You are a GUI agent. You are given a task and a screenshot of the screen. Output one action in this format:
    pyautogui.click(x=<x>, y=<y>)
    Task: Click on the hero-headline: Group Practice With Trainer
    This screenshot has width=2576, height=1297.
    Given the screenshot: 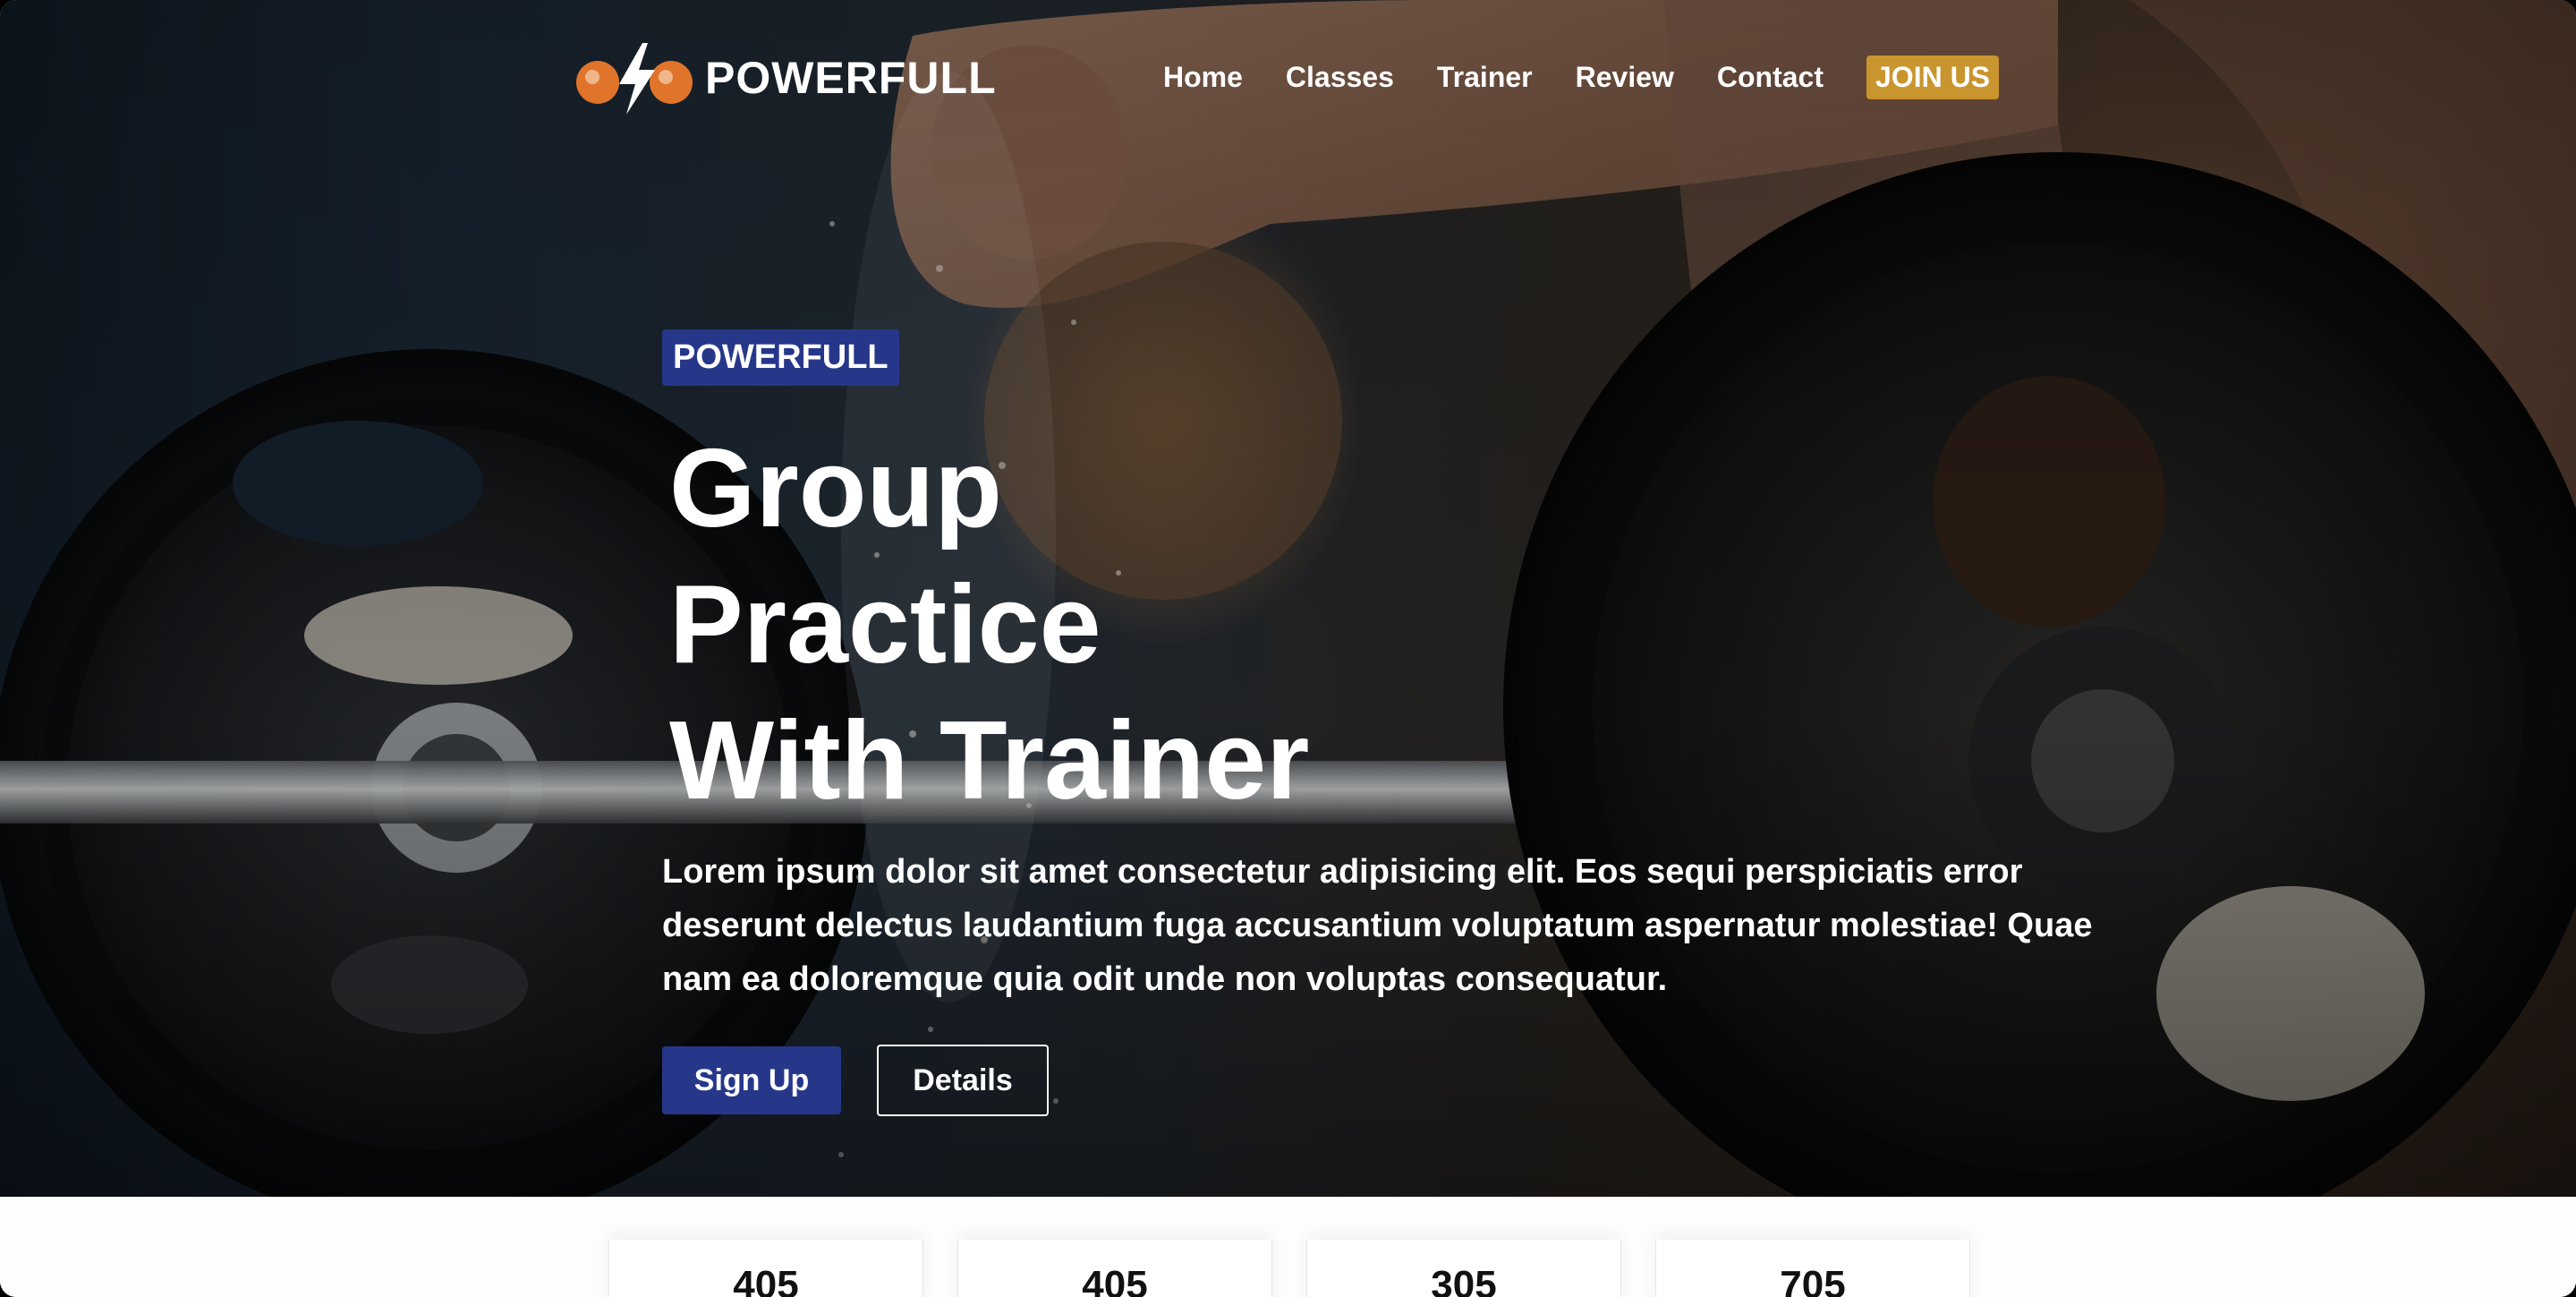 What is the action you would take?
    pyautogui.click(x=989, y=625)
    